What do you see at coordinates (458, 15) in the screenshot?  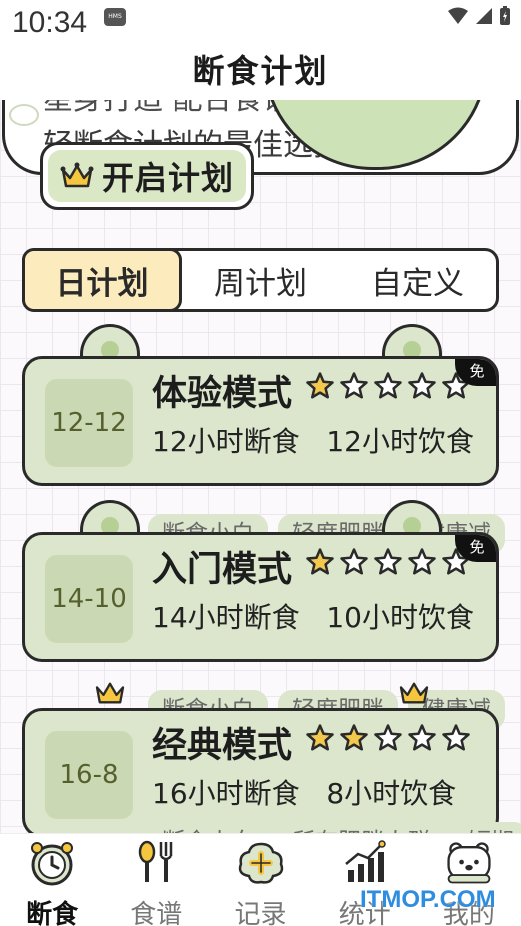 I see `wifi-icon` at bounding box center [458, 15].